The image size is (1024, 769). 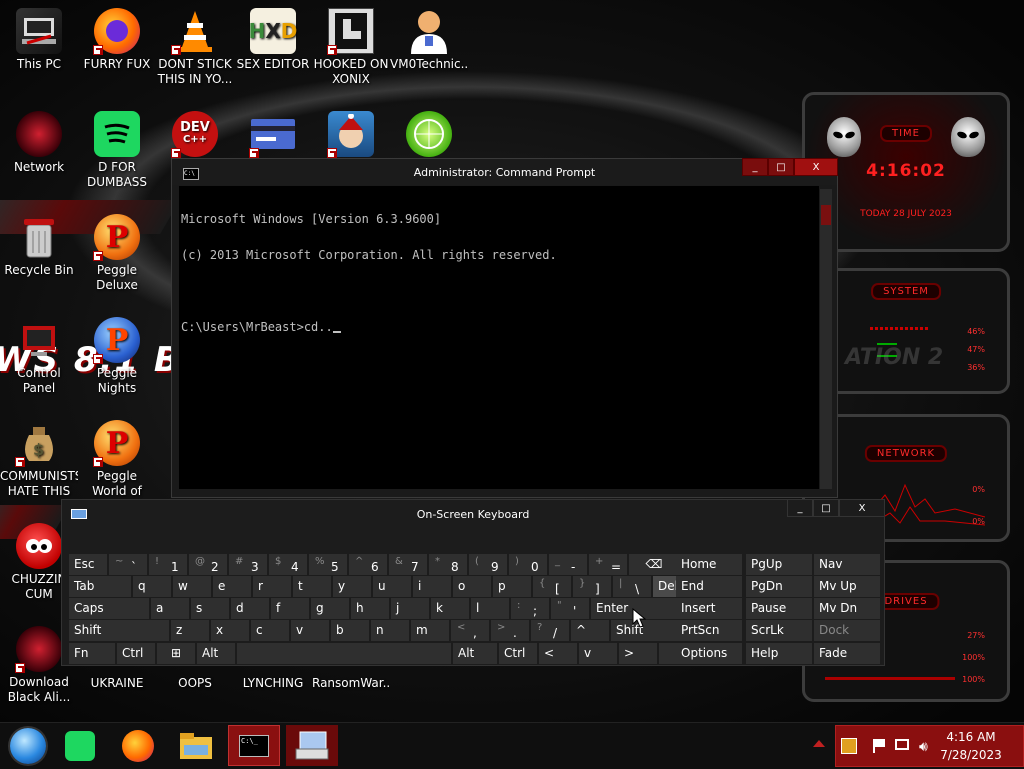 I want to click on key-0: ) 0, so click(x=528, y=564).